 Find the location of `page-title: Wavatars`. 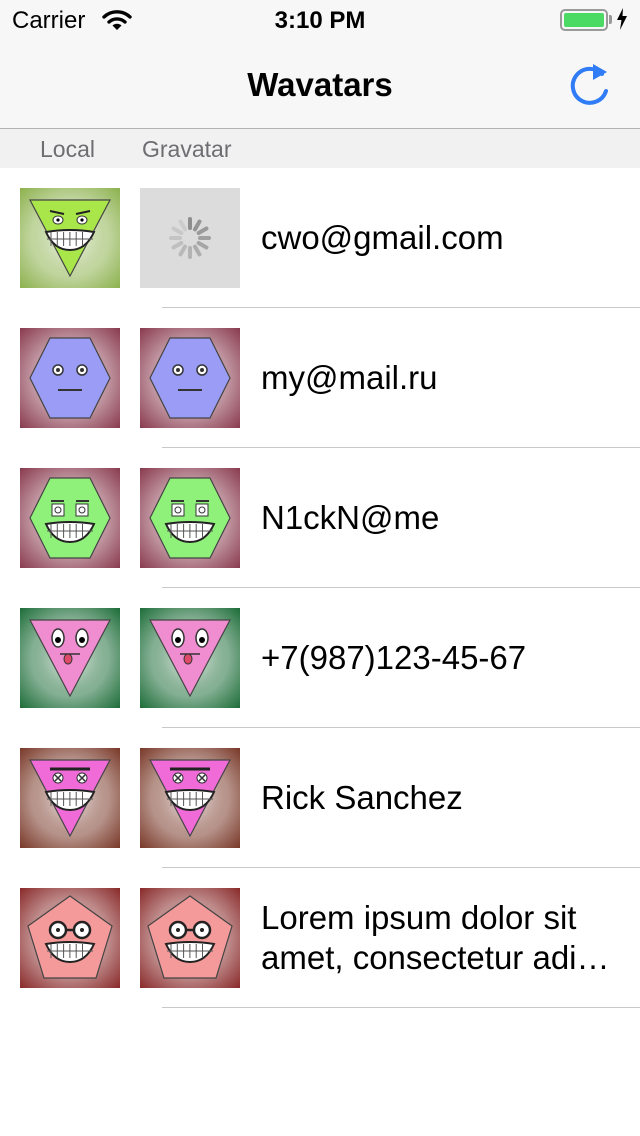

page-title: Wavatars is located at coordinates (320, 84).